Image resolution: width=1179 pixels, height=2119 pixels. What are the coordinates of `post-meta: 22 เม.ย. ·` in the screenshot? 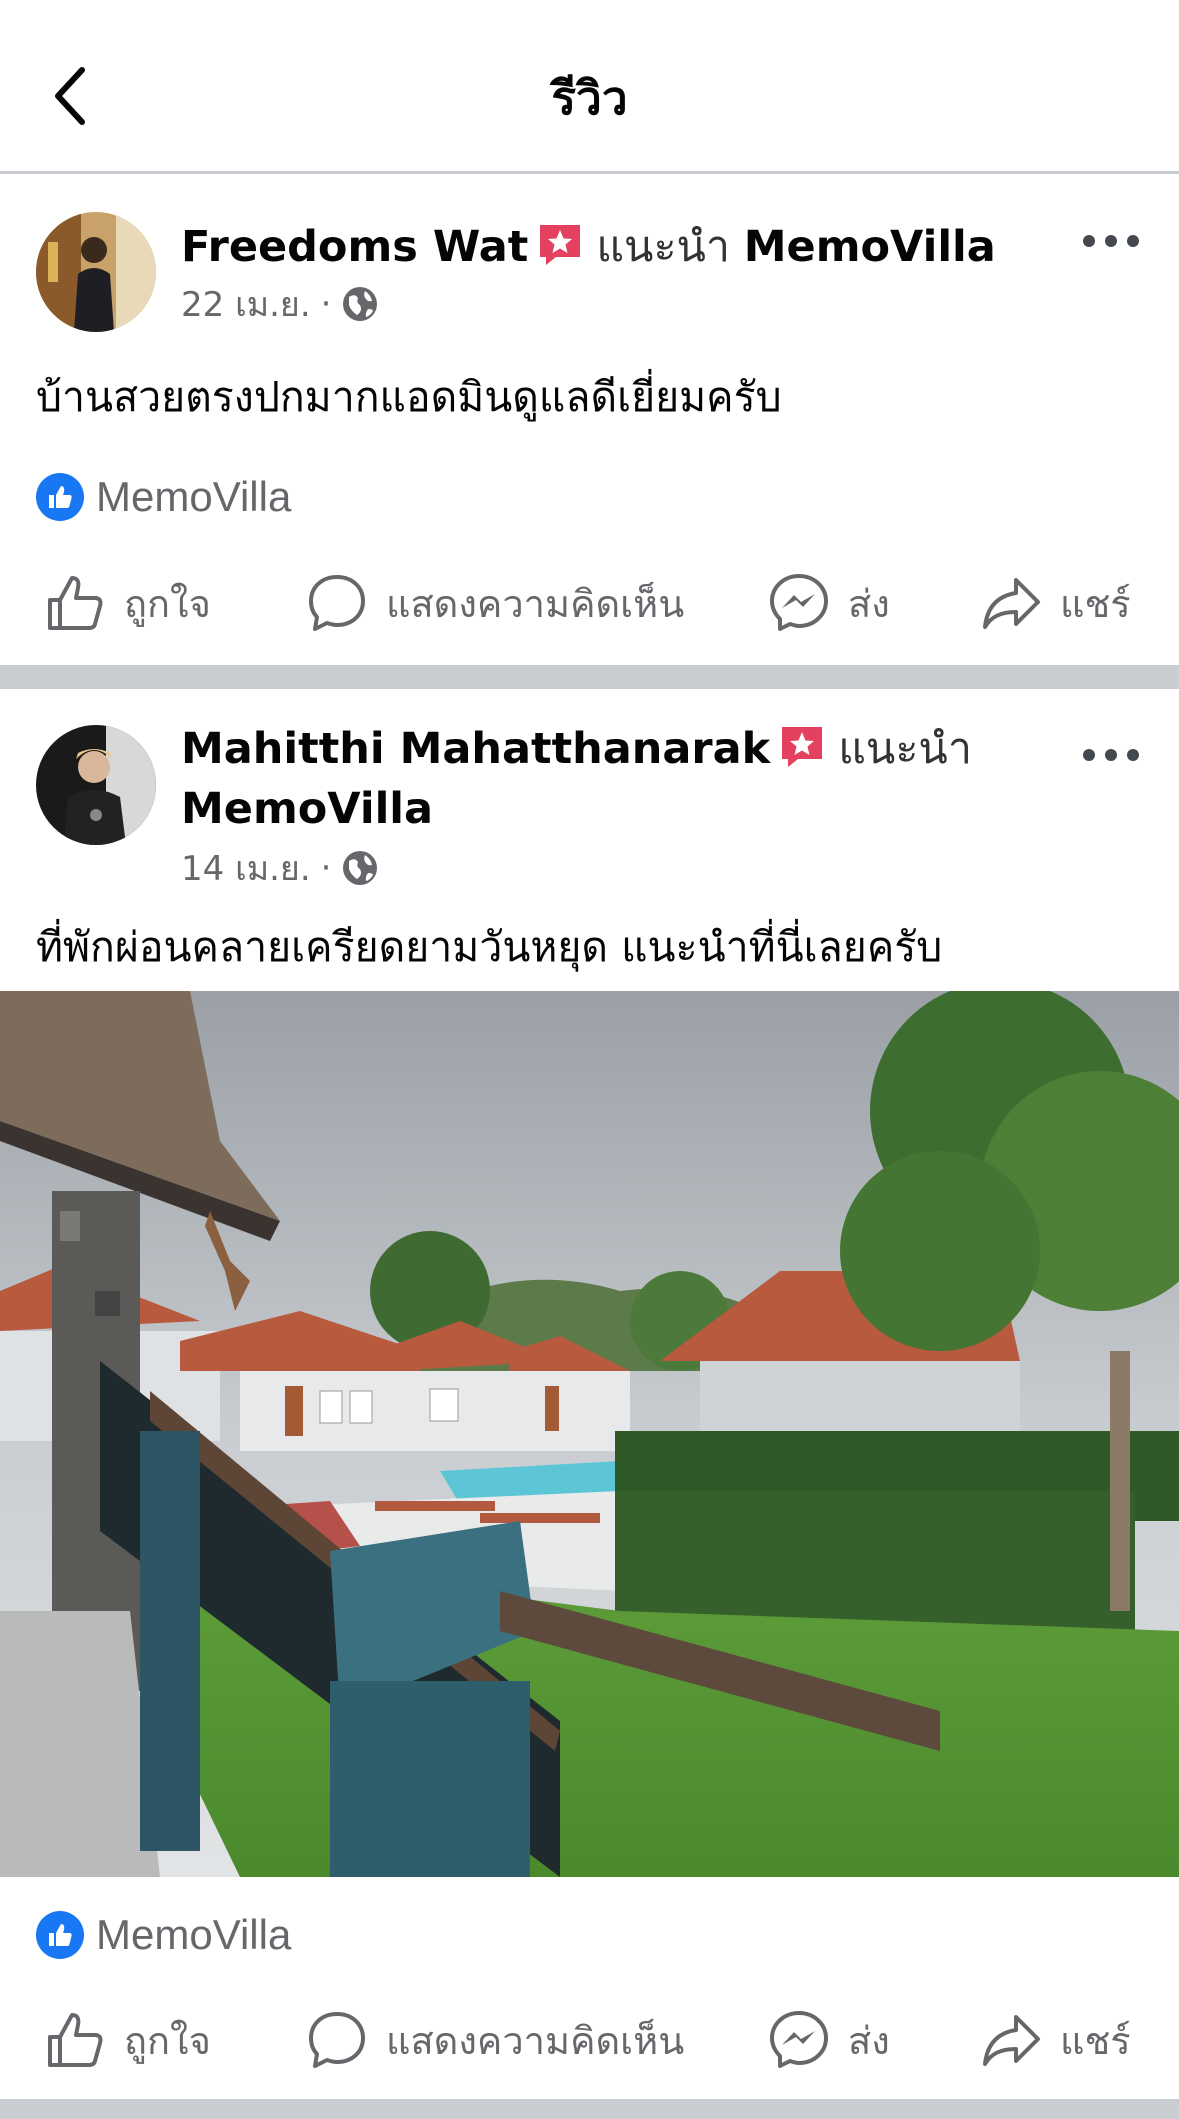 It's located at (280, 304).